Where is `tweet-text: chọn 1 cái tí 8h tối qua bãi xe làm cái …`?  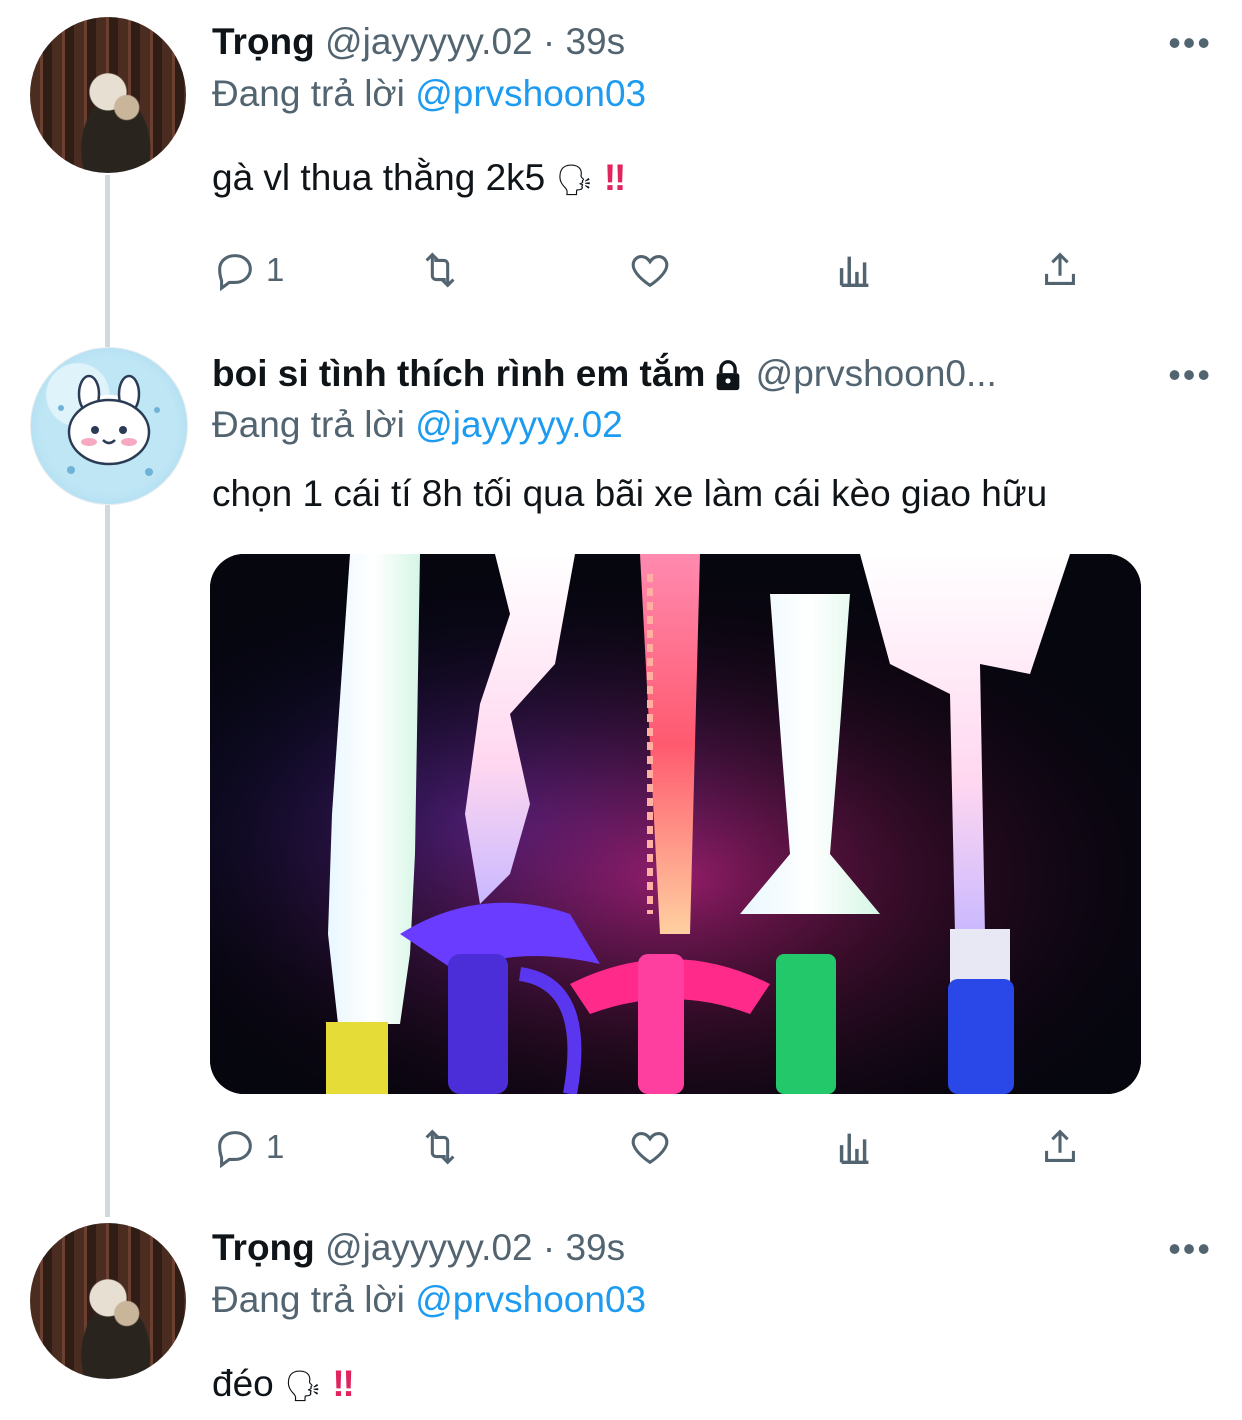 tweet-text: chọn 1 cái tí 8h tối qua bãi xe làm cái … is located at coordinates (630, 493).